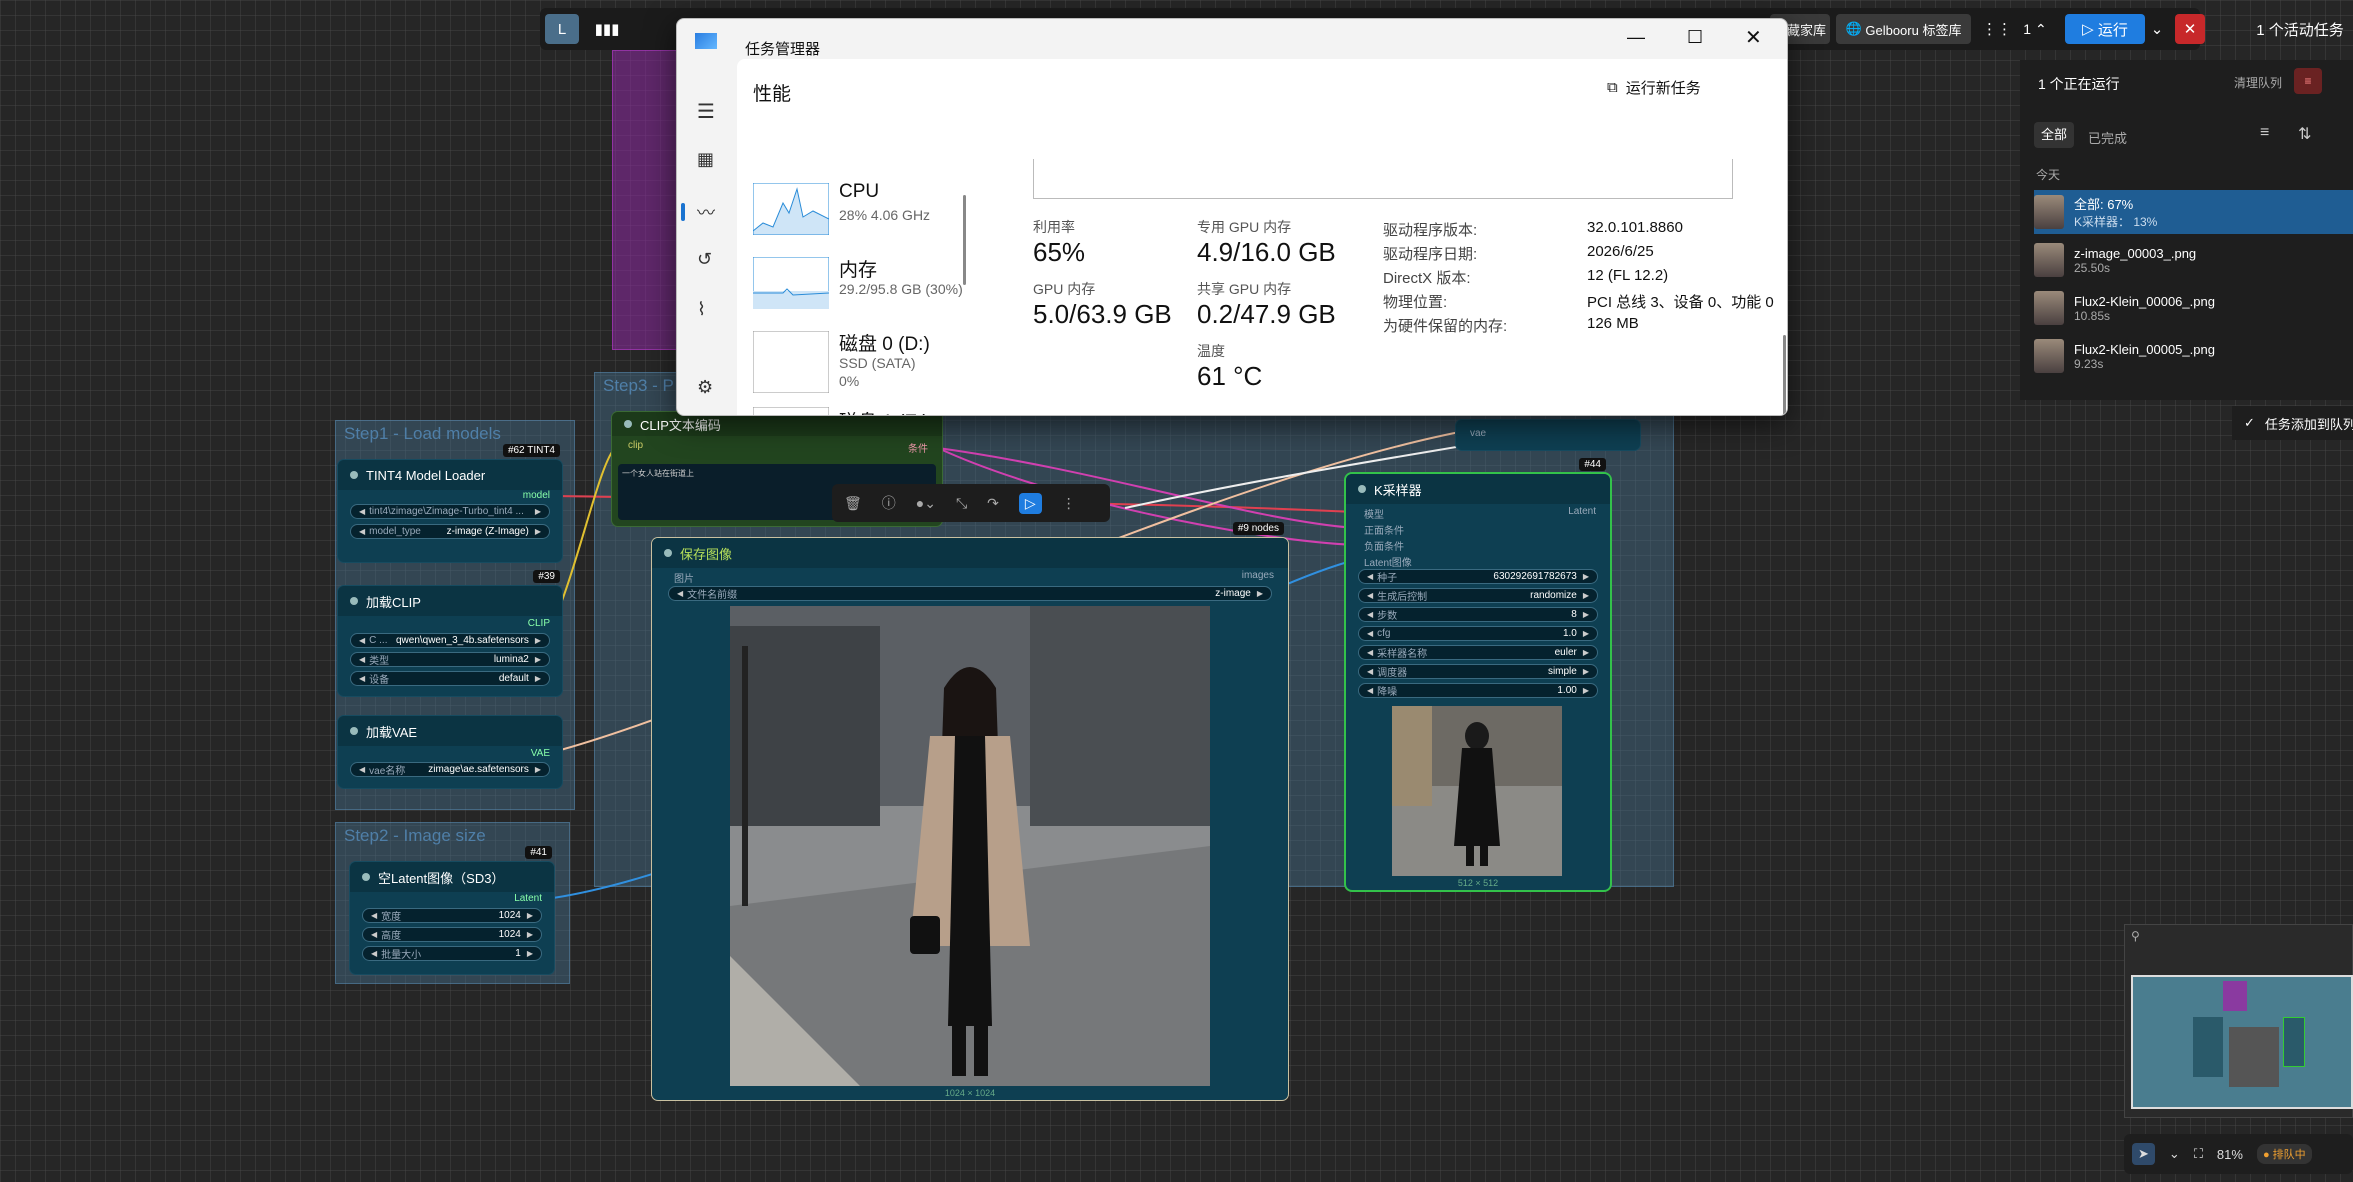 The width and height of the screenshot is (2353, 1182). What do you see at coordinates (2198, 1154) in the screenshot?
I see `fit-view-icon: ⛶` at bounding box center [2198, 1154].